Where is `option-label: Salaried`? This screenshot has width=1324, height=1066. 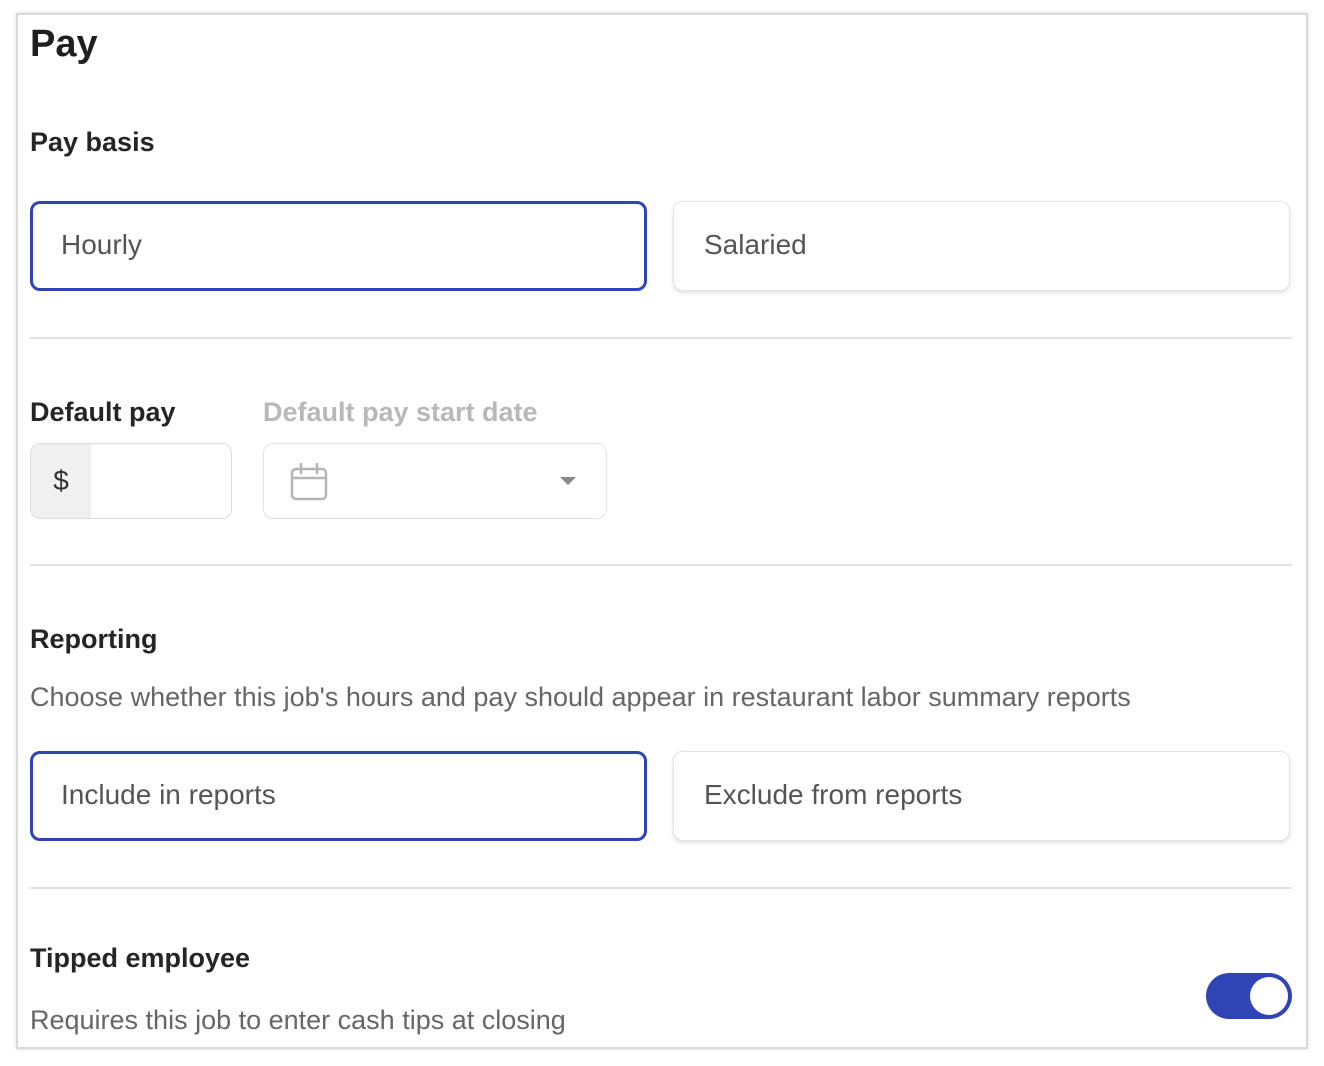
option-label: Salaried is located at coordinates (755, 244).